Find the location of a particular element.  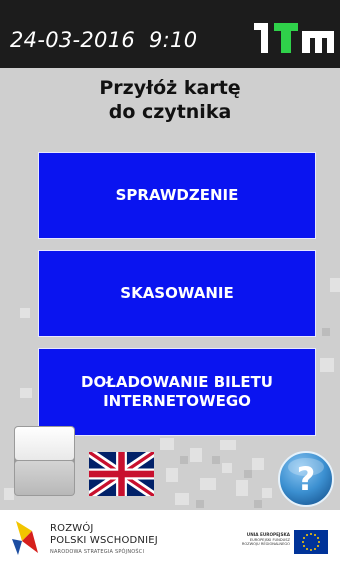

datetime-display: 24-03-2016 9:10 is located at coordinates (104, 40).